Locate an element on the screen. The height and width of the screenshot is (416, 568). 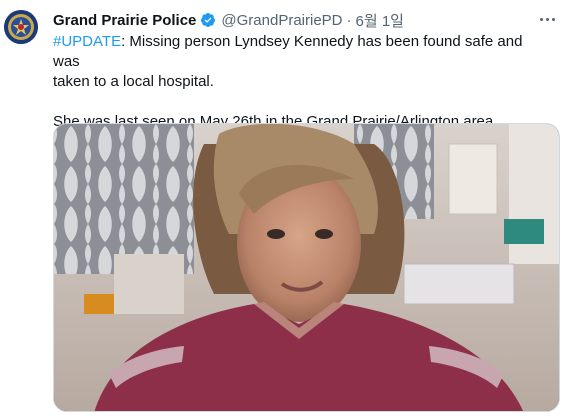
timestamp: 6월 1일 is located at coordinates (380, 20).